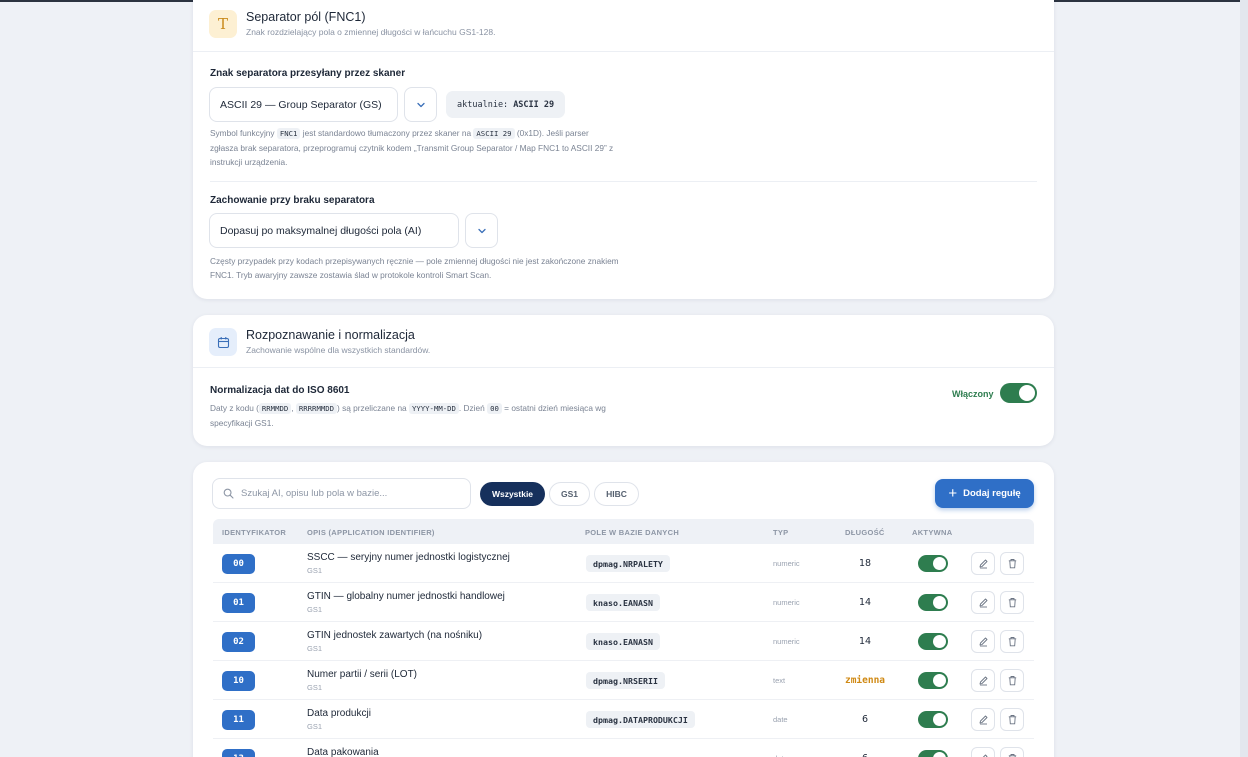 The height and width of the screenshot is (757, 1248). I want to click on recognition-card-title: Rozpoznawanie i normalizacja, so click(330, 335).